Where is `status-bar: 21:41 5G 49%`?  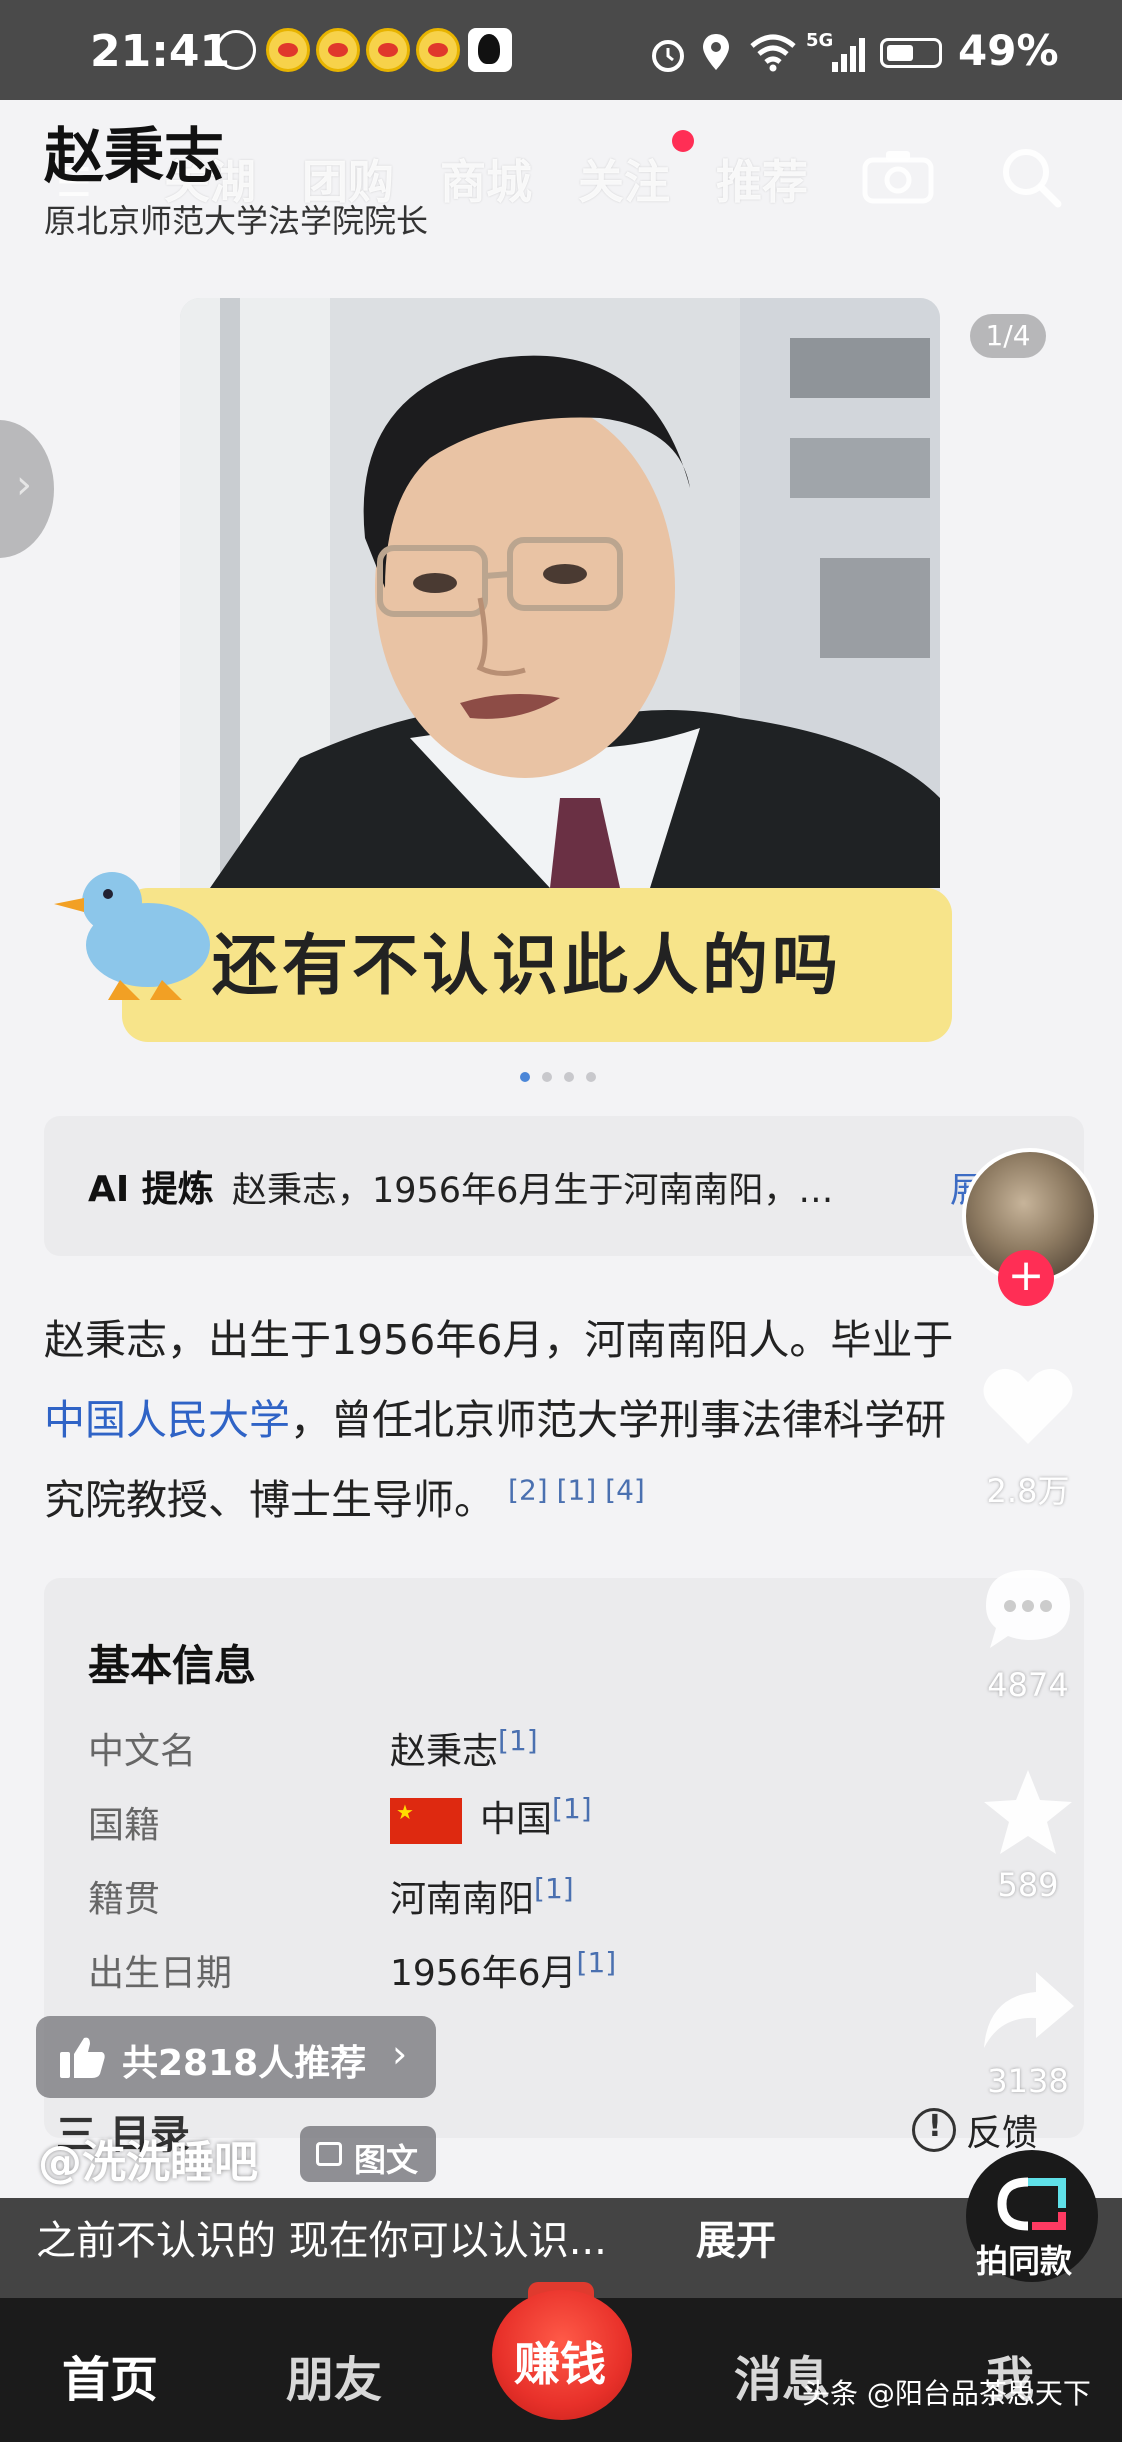 status-bar: 21:41 5G 49% is located at coordinates (561, 50).